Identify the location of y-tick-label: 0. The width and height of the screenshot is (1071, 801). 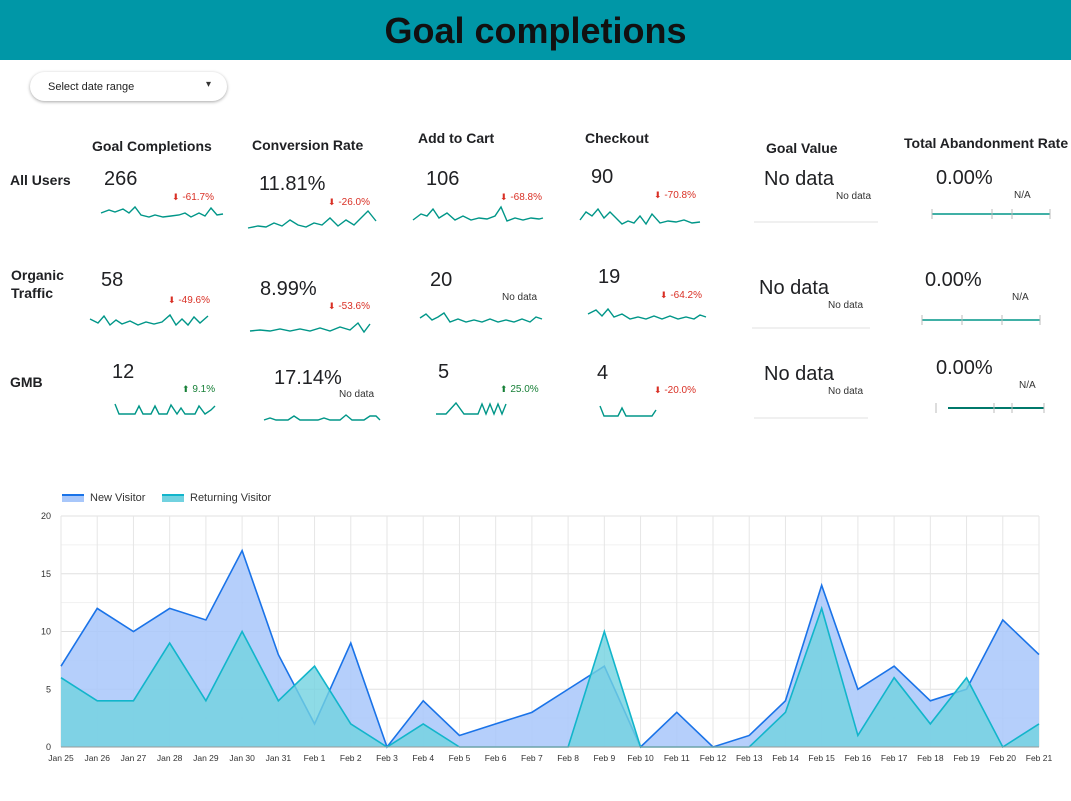
(48, 747).